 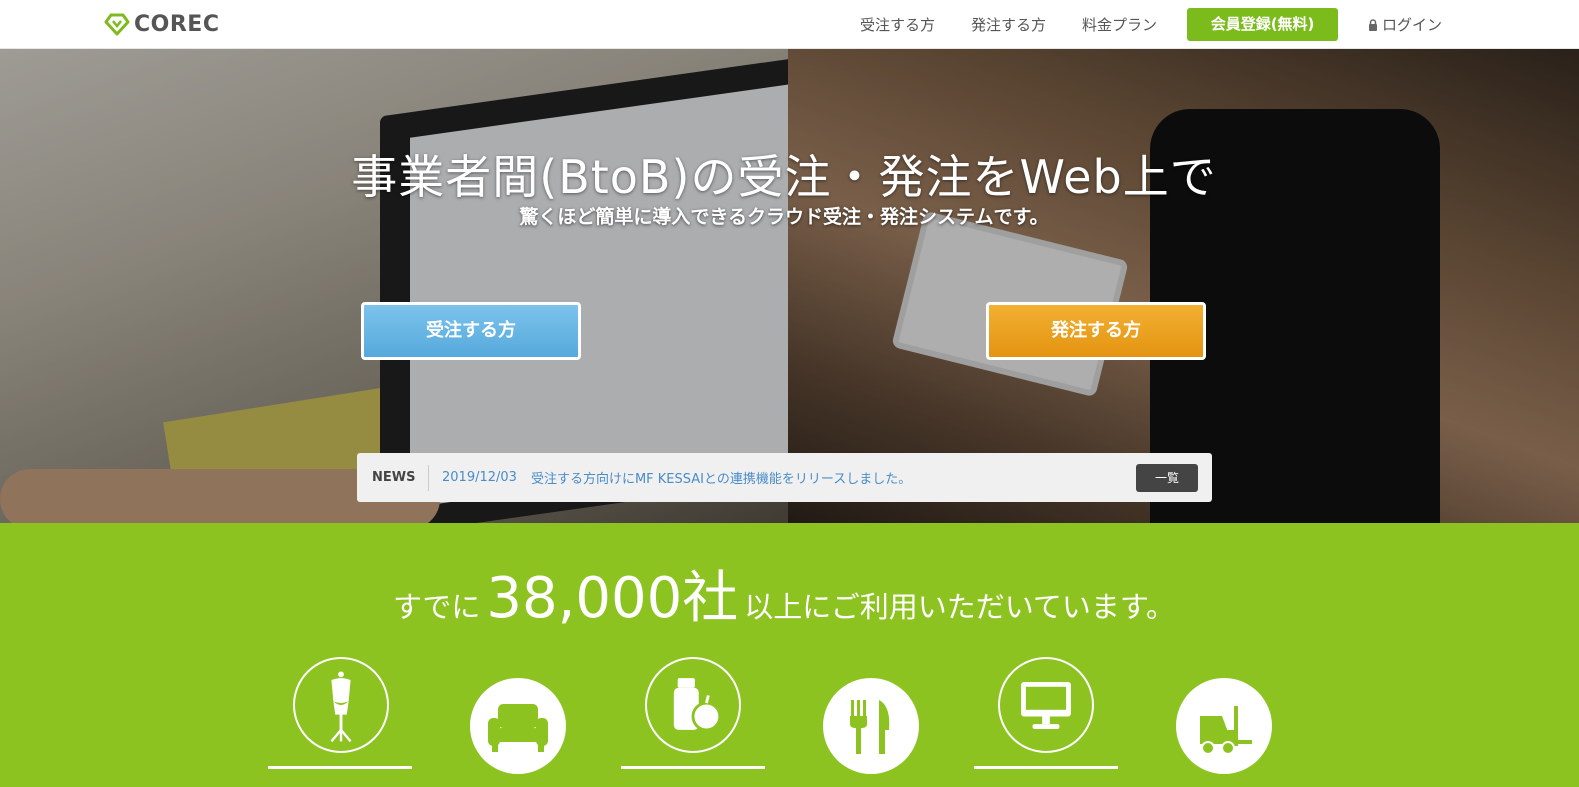 I want to click on monitor-icon, so click(x=1046, y=705).